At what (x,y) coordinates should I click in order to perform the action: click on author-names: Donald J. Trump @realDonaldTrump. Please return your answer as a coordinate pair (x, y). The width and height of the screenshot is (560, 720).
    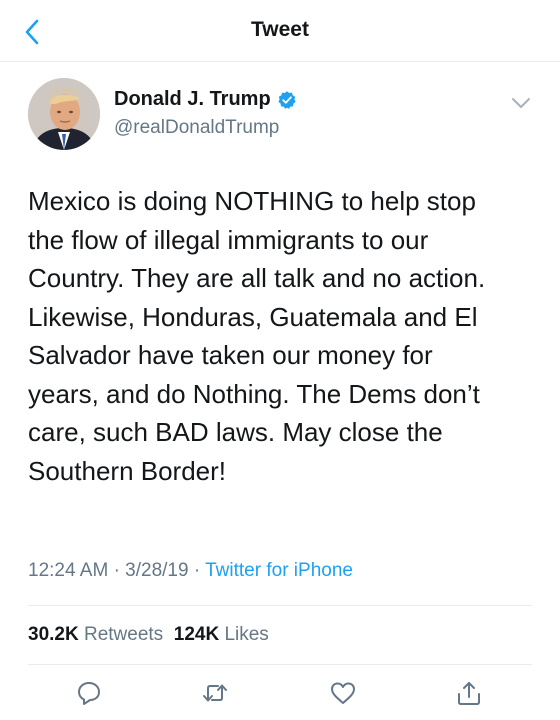
    Looking at the image, I should click on (205, 113).